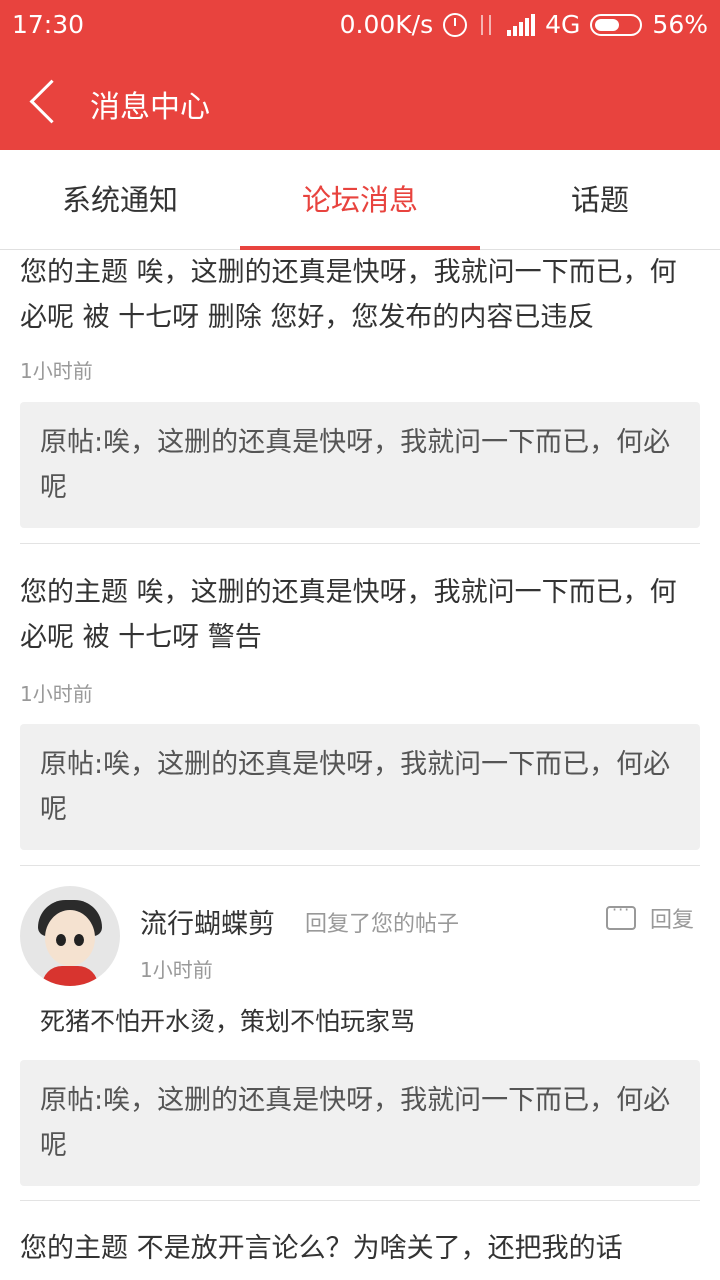 The height and width of the screenshot is (1280, 720). I want to click on app-header: 17:30 0.00K/s 4G 56% 消息中心, so click(360, 75).